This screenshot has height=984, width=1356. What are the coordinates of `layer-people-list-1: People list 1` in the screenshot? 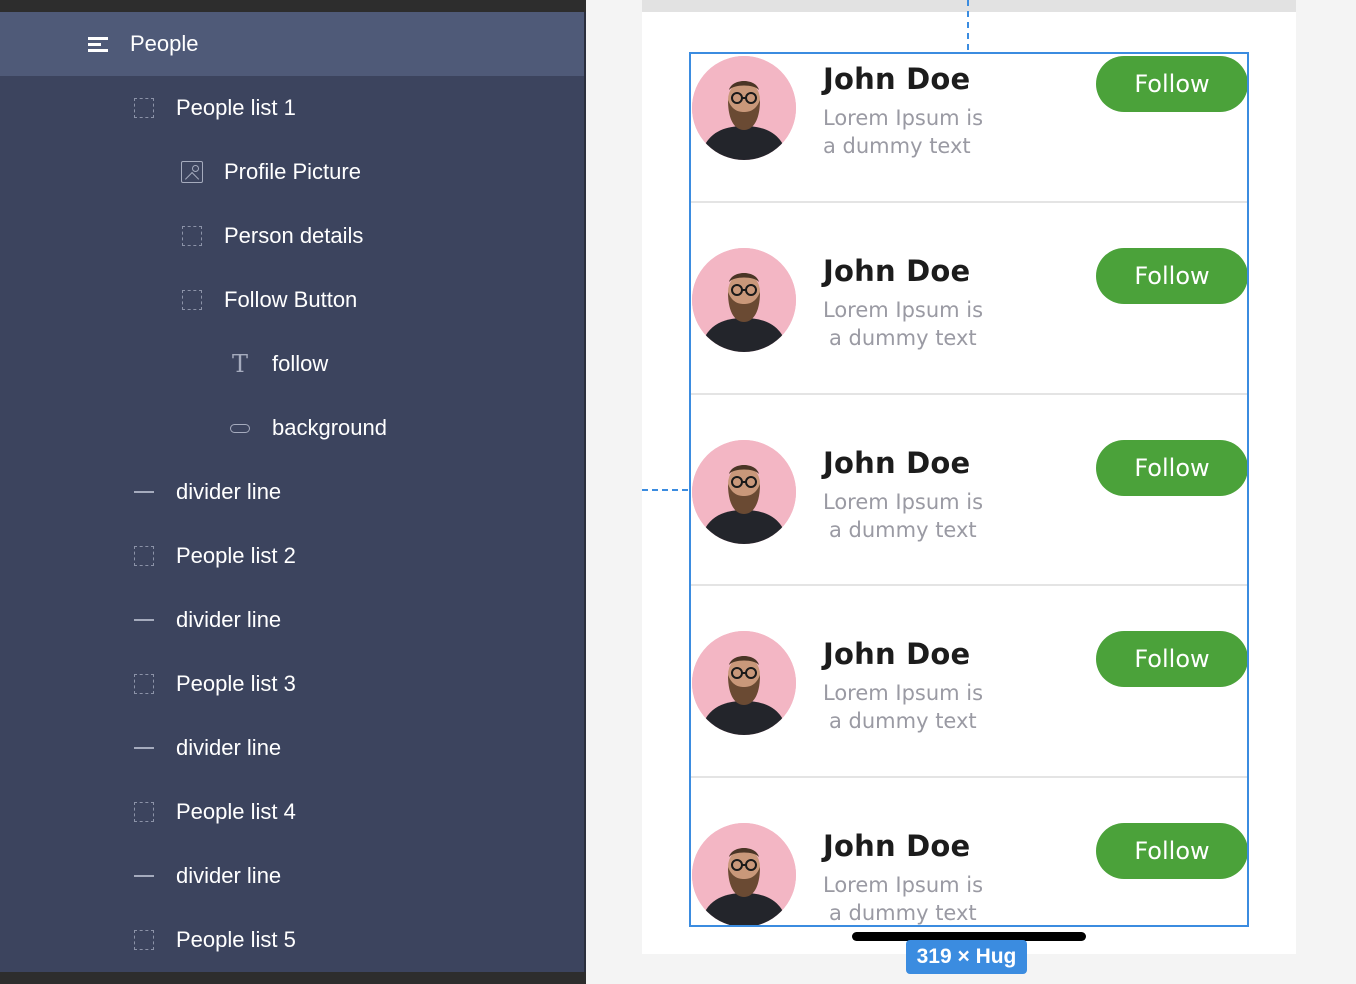 It's located at (292, 108).